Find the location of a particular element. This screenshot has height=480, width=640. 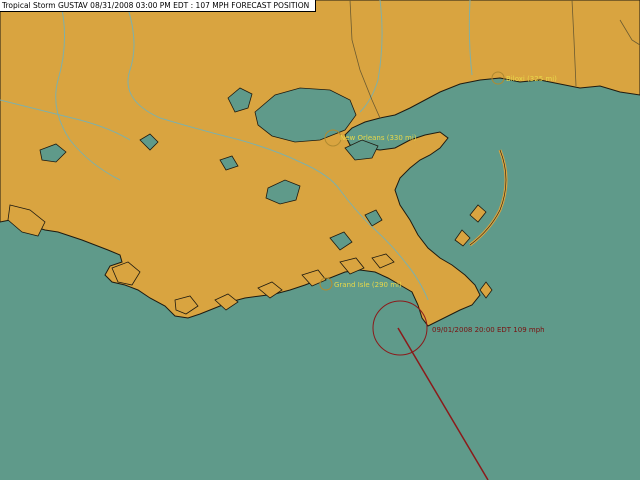

city-new-orleans: New Orleans (330 mi) is located at coordinates (378, 138).